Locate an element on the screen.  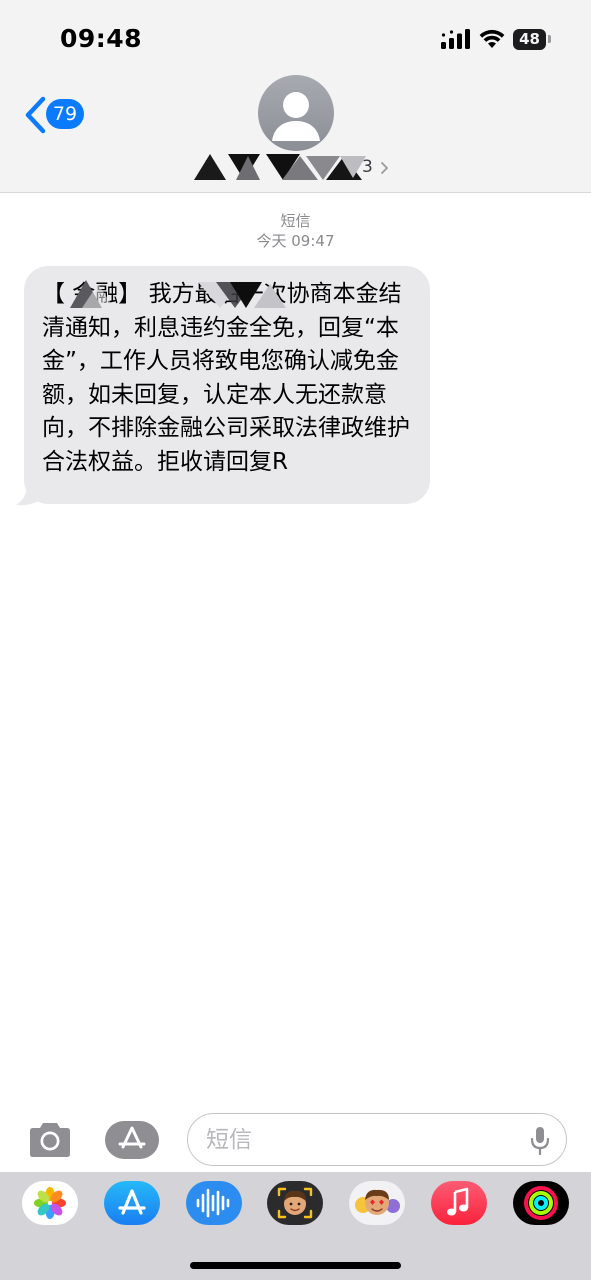
cellular-signal-icon is located at coordinates (455, 39).